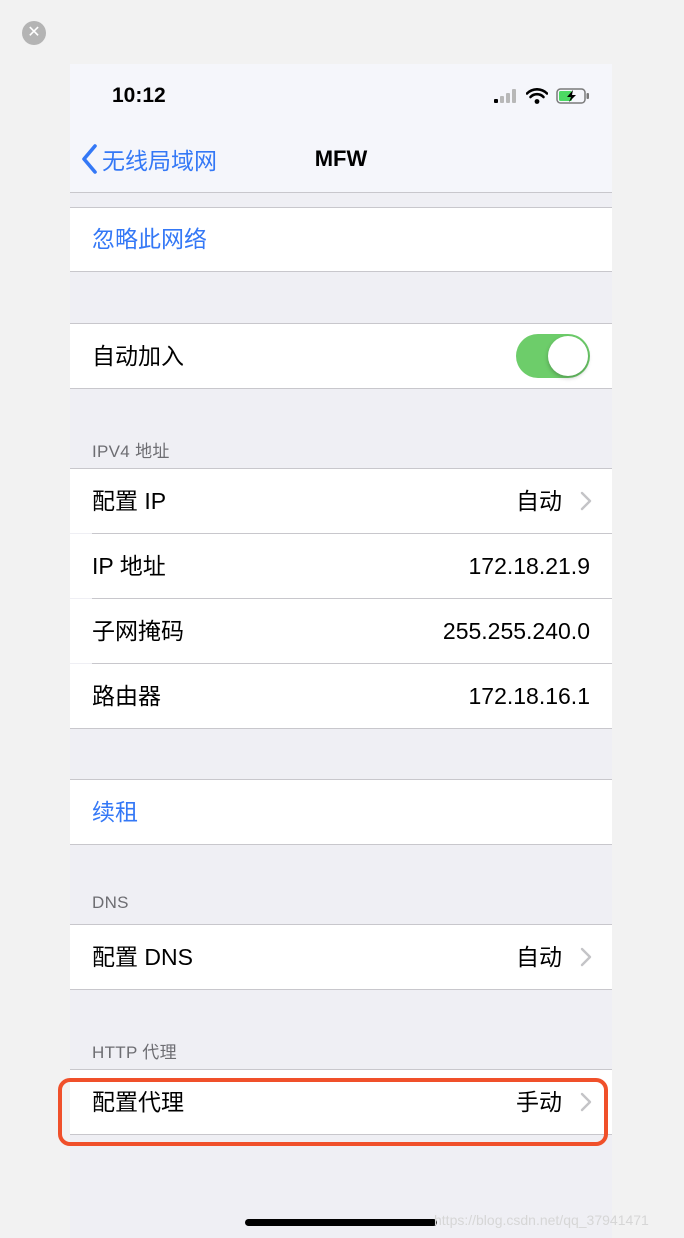 This screenshot has height=1238, width=684. I want to click on toggle-knob, so click(568, 356).